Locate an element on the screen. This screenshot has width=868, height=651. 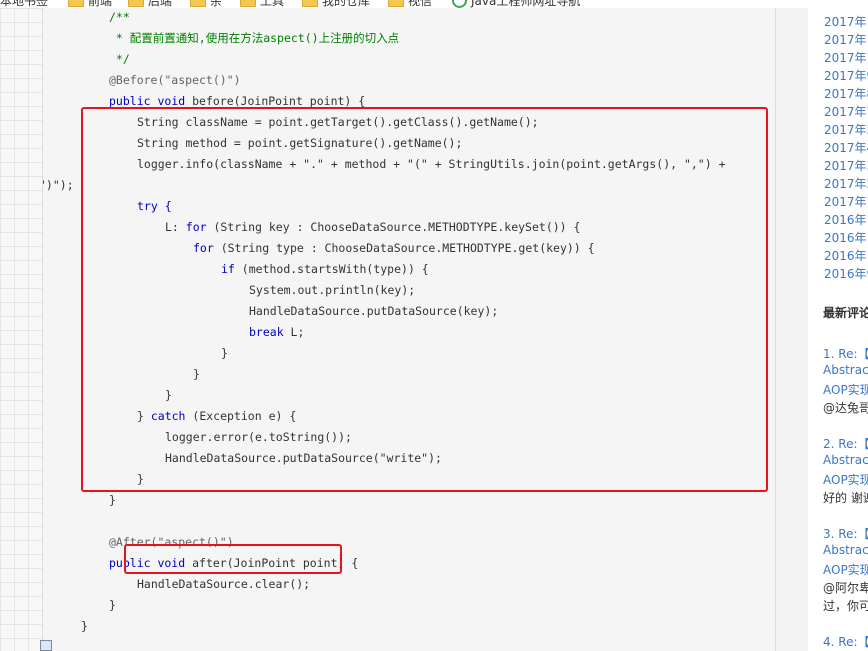
bookmark-label: 工具 is located at coordinates (272, 4).